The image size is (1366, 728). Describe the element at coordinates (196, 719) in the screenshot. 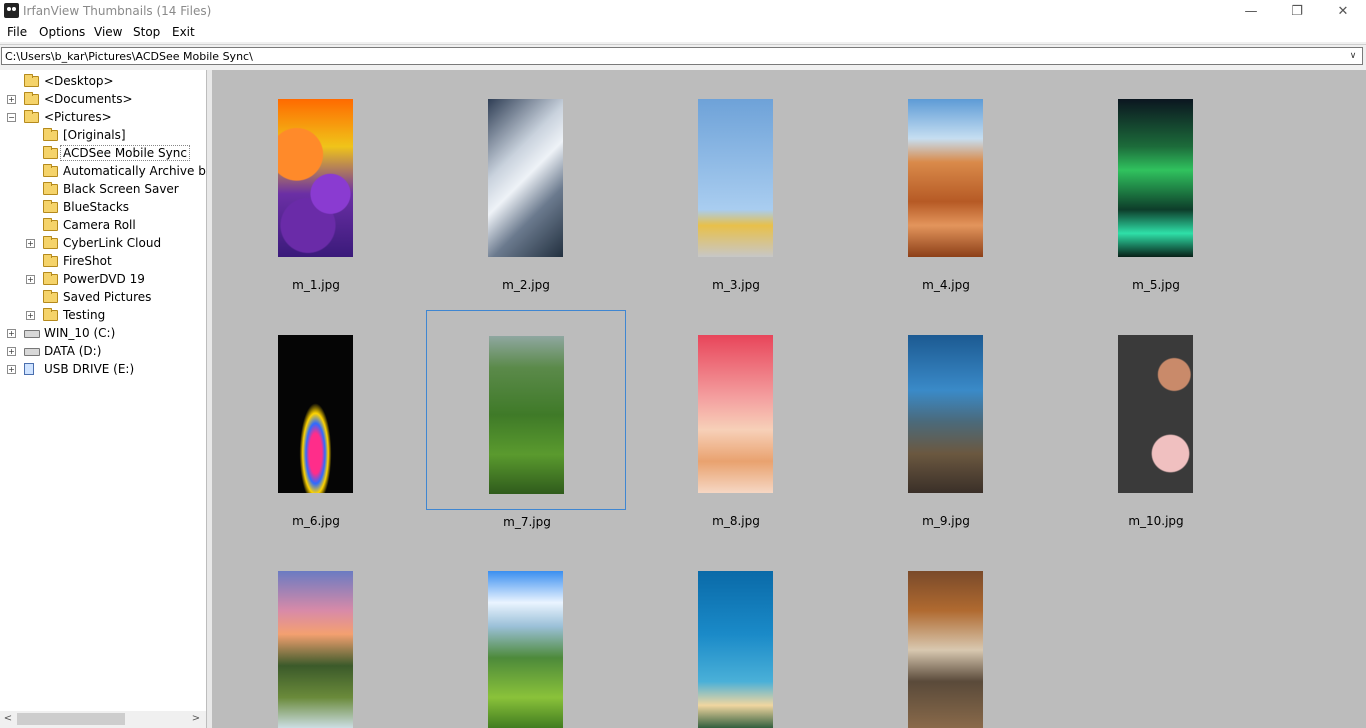

I see `scroll-right-arrow-icon: >` at that location.